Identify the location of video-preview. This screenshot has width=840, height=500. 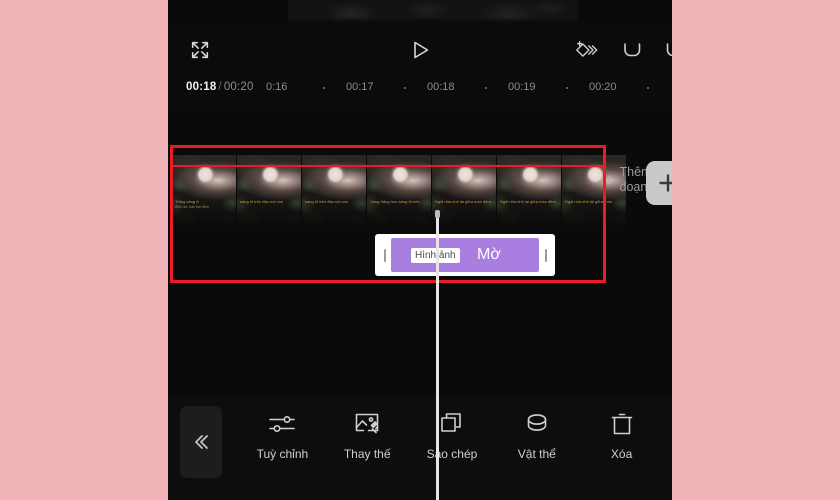
(433, 12).